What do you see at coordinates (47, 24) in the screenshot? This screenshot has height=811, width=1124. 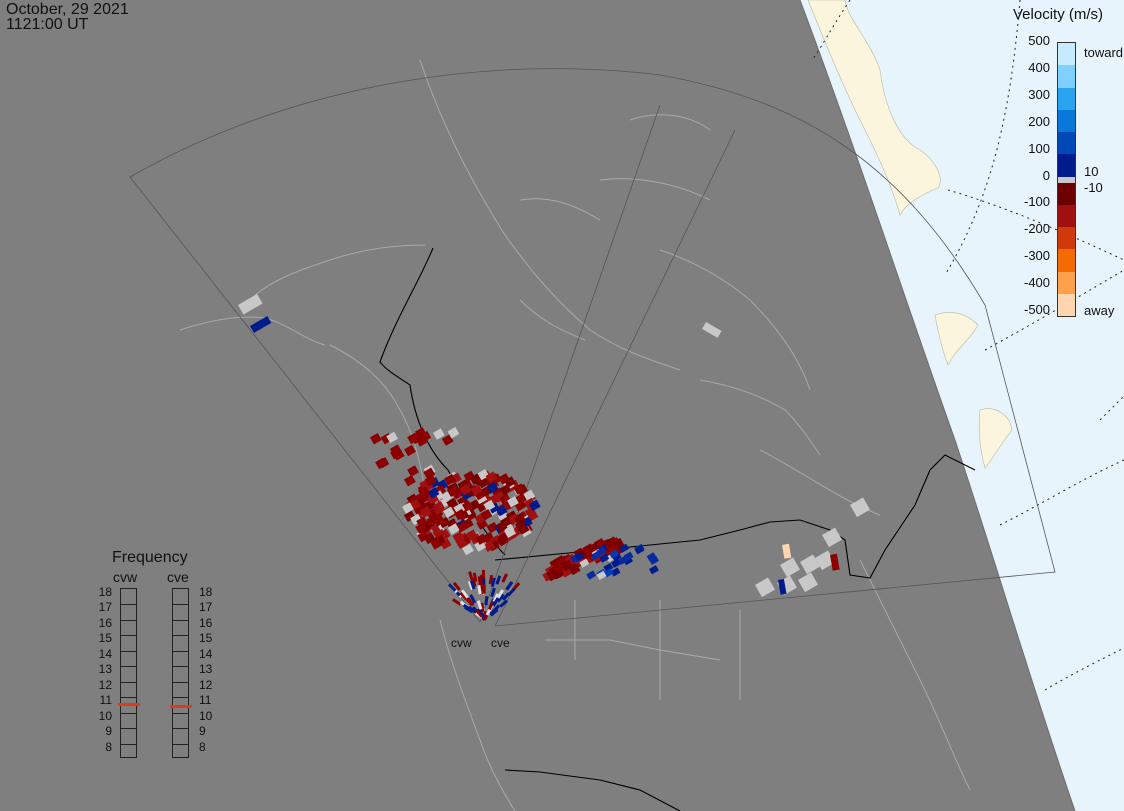 I see `plot-time: 1121:00 UT` at bounding box center [47, 24].